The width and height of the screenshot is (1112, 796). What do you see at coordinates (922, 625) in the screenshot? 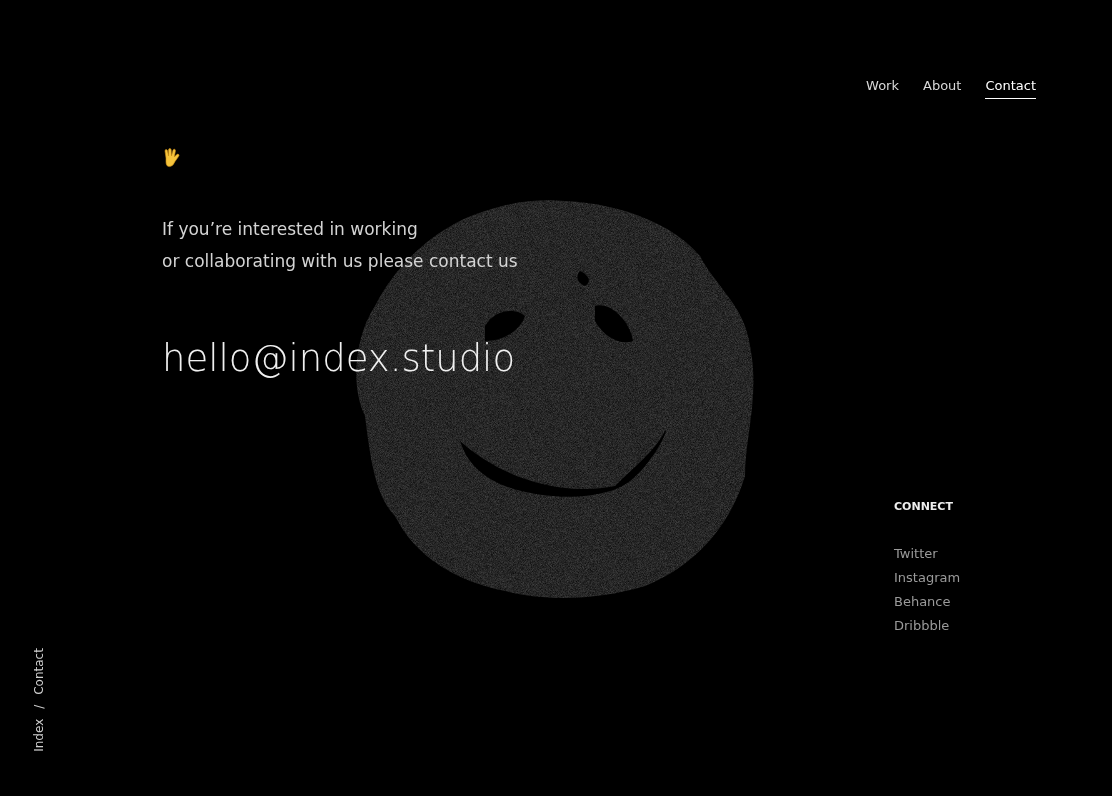
I see `social-link: Dribbble` at bounding box center [922, 625].